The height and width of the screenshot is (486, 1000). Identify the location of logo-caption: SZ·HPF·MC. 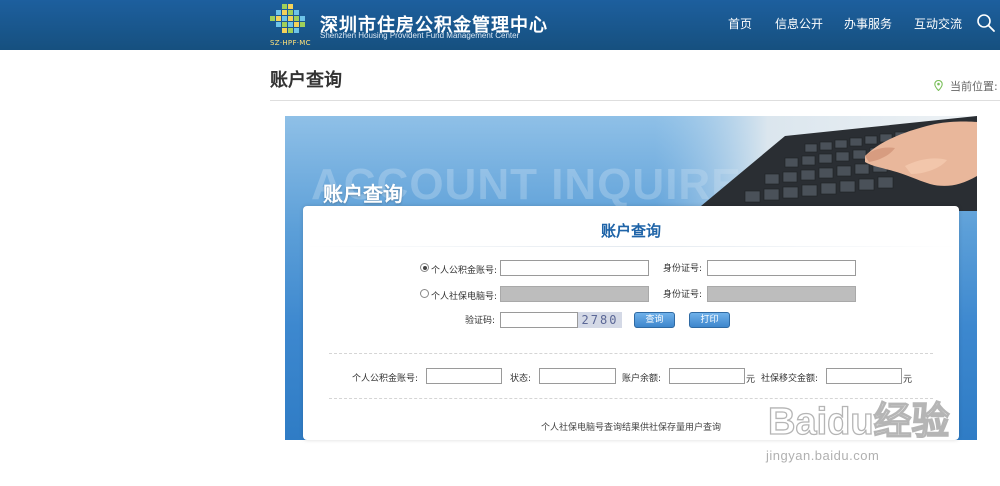
(290, 43).